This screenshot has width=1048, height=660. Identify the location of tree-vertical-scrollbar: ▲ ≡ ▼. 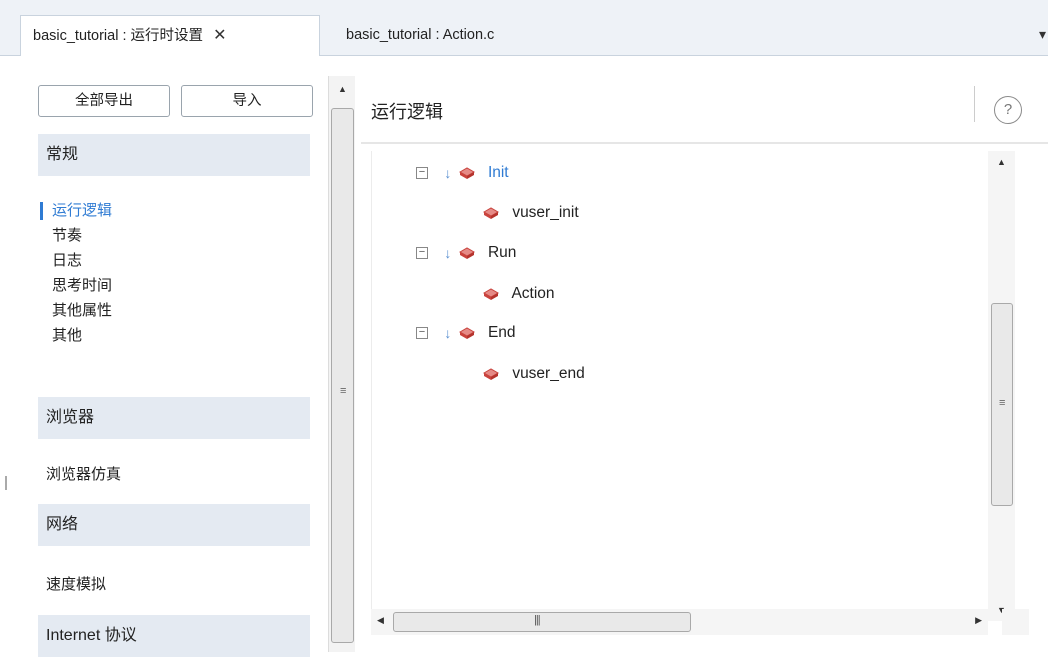
(1001, 386).